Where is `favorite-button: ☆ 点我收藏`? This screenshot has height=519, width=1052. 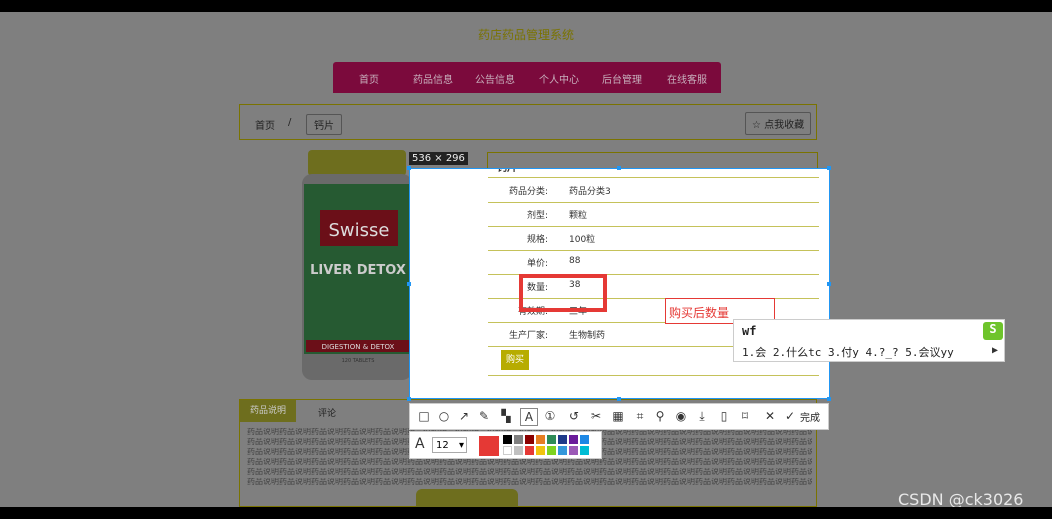
favorite-button: ☆ 点我收藏 is located at coordinates (778, 123).